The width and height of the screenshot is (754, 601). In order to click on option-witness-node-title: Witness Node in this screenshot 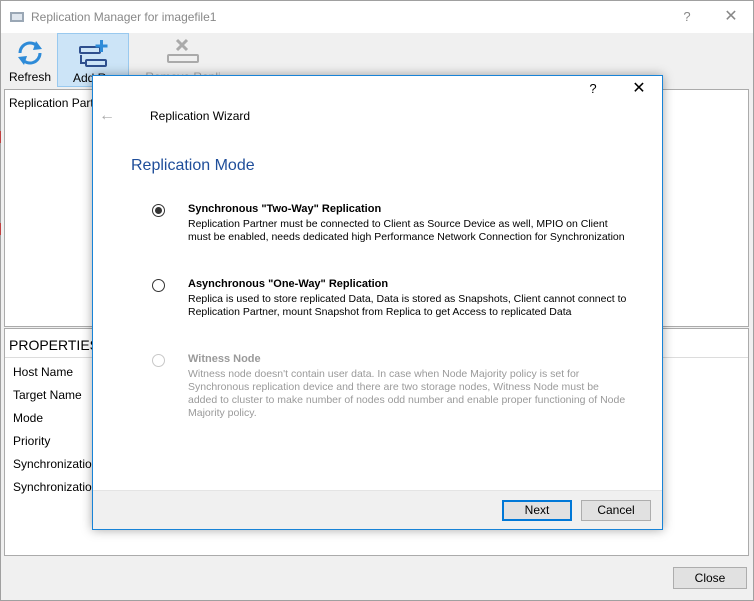, I will do `click(224, 359)`.